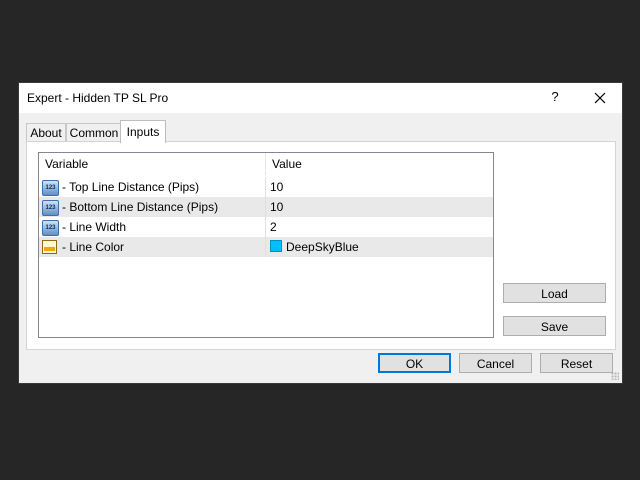 This screenshot has height=480, width=640. I want to click on table-row: 123 - Top Line Distance (Pips) 10, so click(266, 187).